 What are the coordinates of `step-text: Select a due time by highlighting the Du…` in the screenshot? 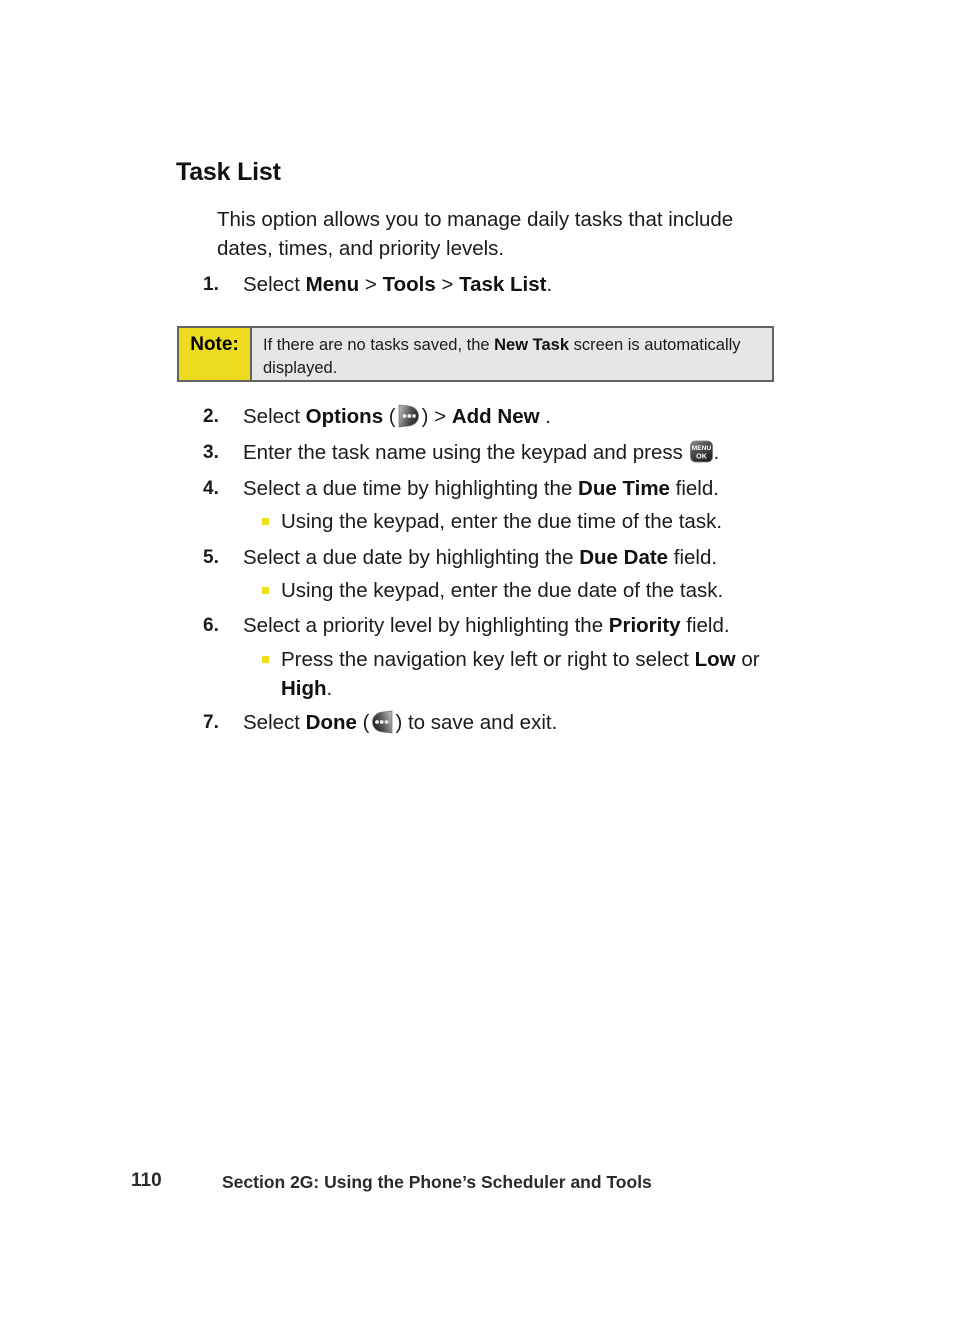 It's located at (481, 488).